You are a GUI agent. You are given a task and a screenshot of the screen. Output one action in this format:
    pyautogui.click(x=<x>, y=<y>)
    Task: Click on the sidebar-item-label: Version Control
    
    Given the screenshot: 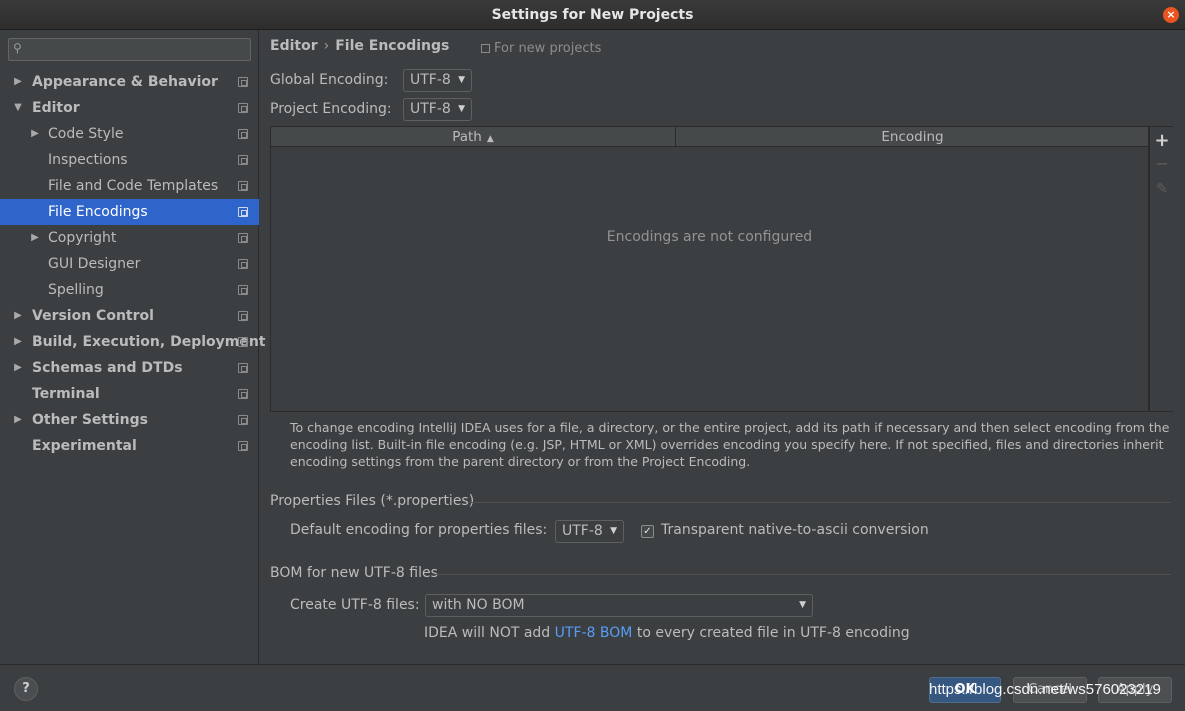 What is the action you would take?
    pyautogui.click(x=93, y=316)
    